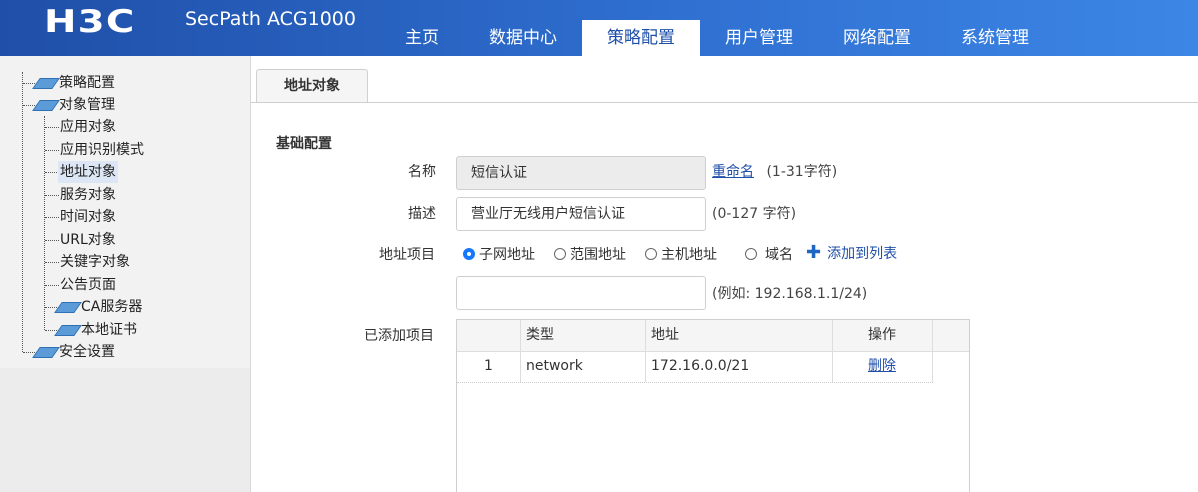 The height and width of the screenshot is (492, 1198). I want to click on address-hint: (例如: 192.168.1.1/24), so click(790, 294).